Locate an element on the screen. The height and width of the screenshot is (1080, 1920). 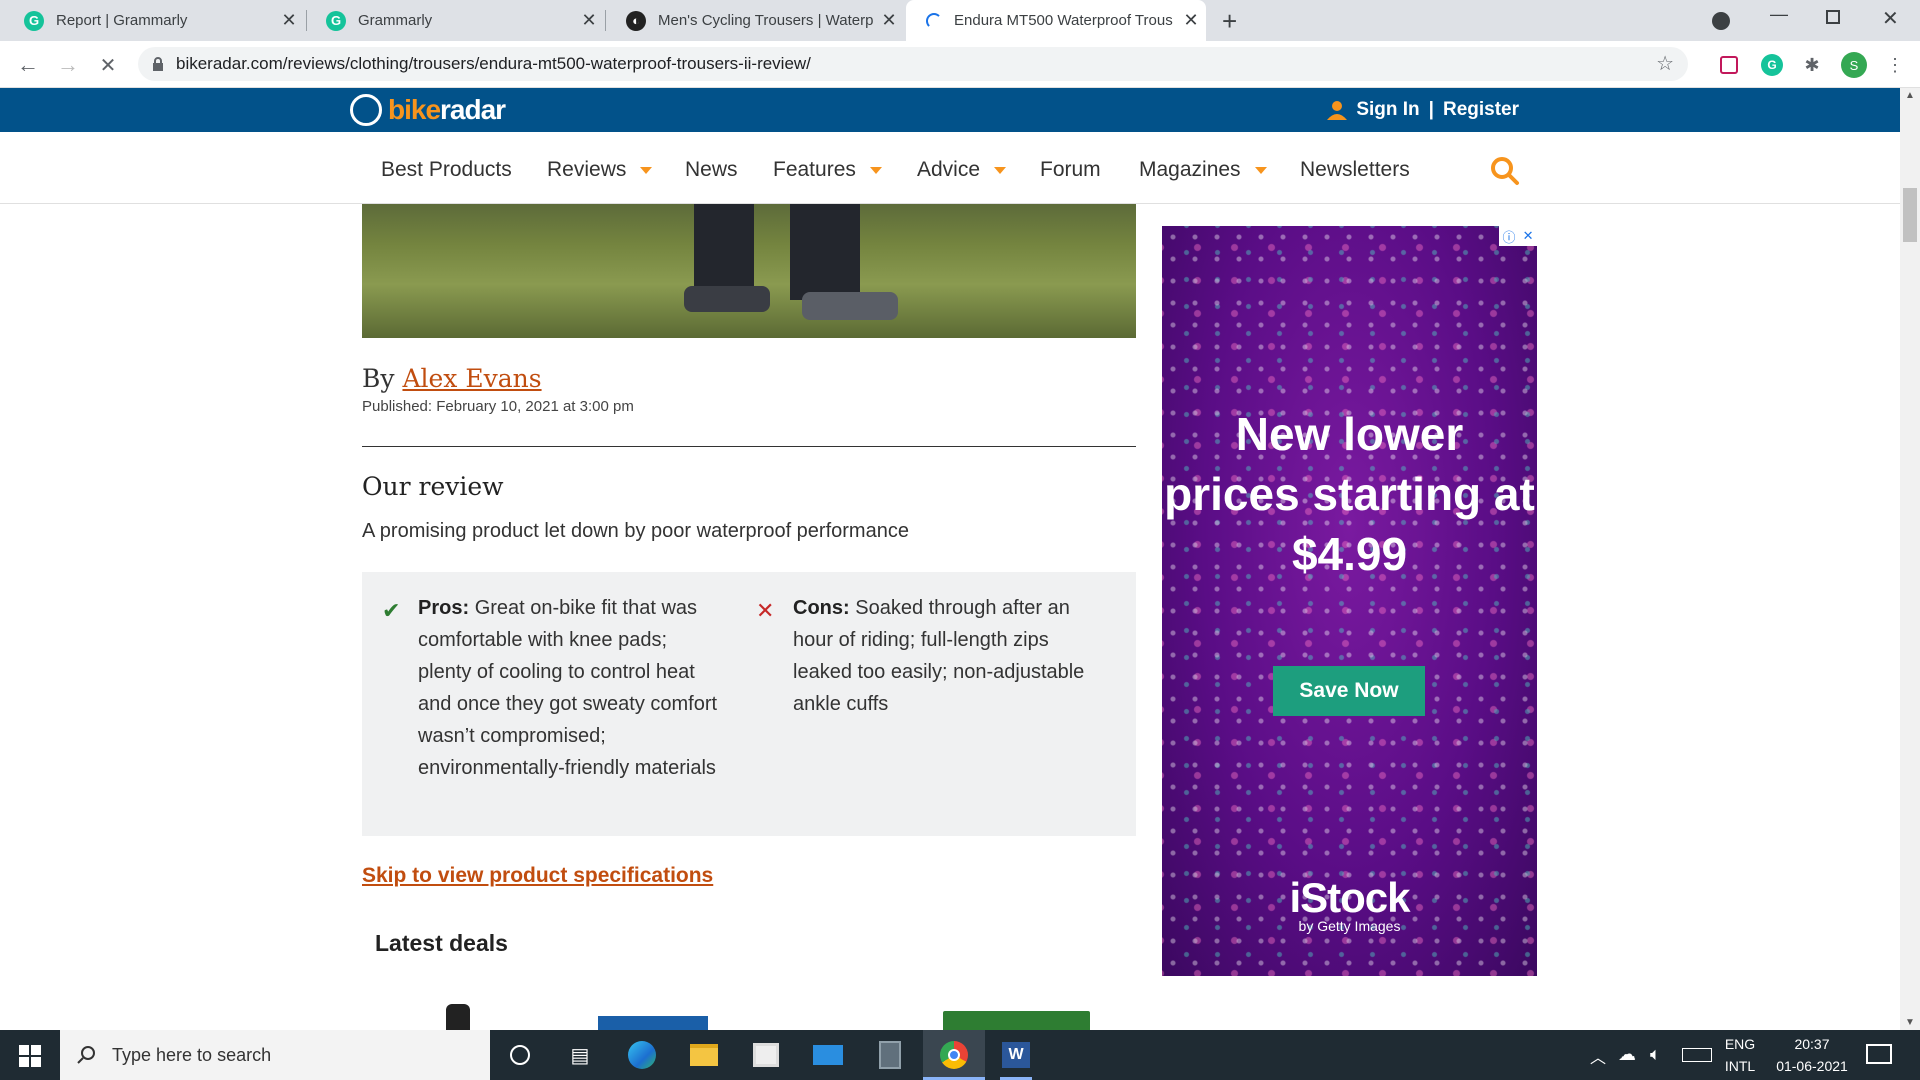
tab-endura-review: Endura MT500 Waterproof Trous ✕ is located at coordinates (1056, 20).